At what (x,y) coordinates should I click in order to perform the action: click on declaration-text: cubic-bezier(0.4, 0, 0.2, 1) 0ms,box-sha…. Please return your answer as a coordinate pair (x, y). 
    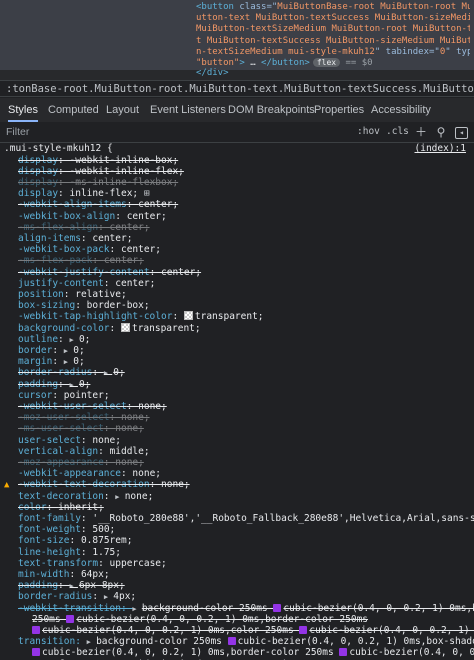
    Looking at the image, I should click on (355, 642).